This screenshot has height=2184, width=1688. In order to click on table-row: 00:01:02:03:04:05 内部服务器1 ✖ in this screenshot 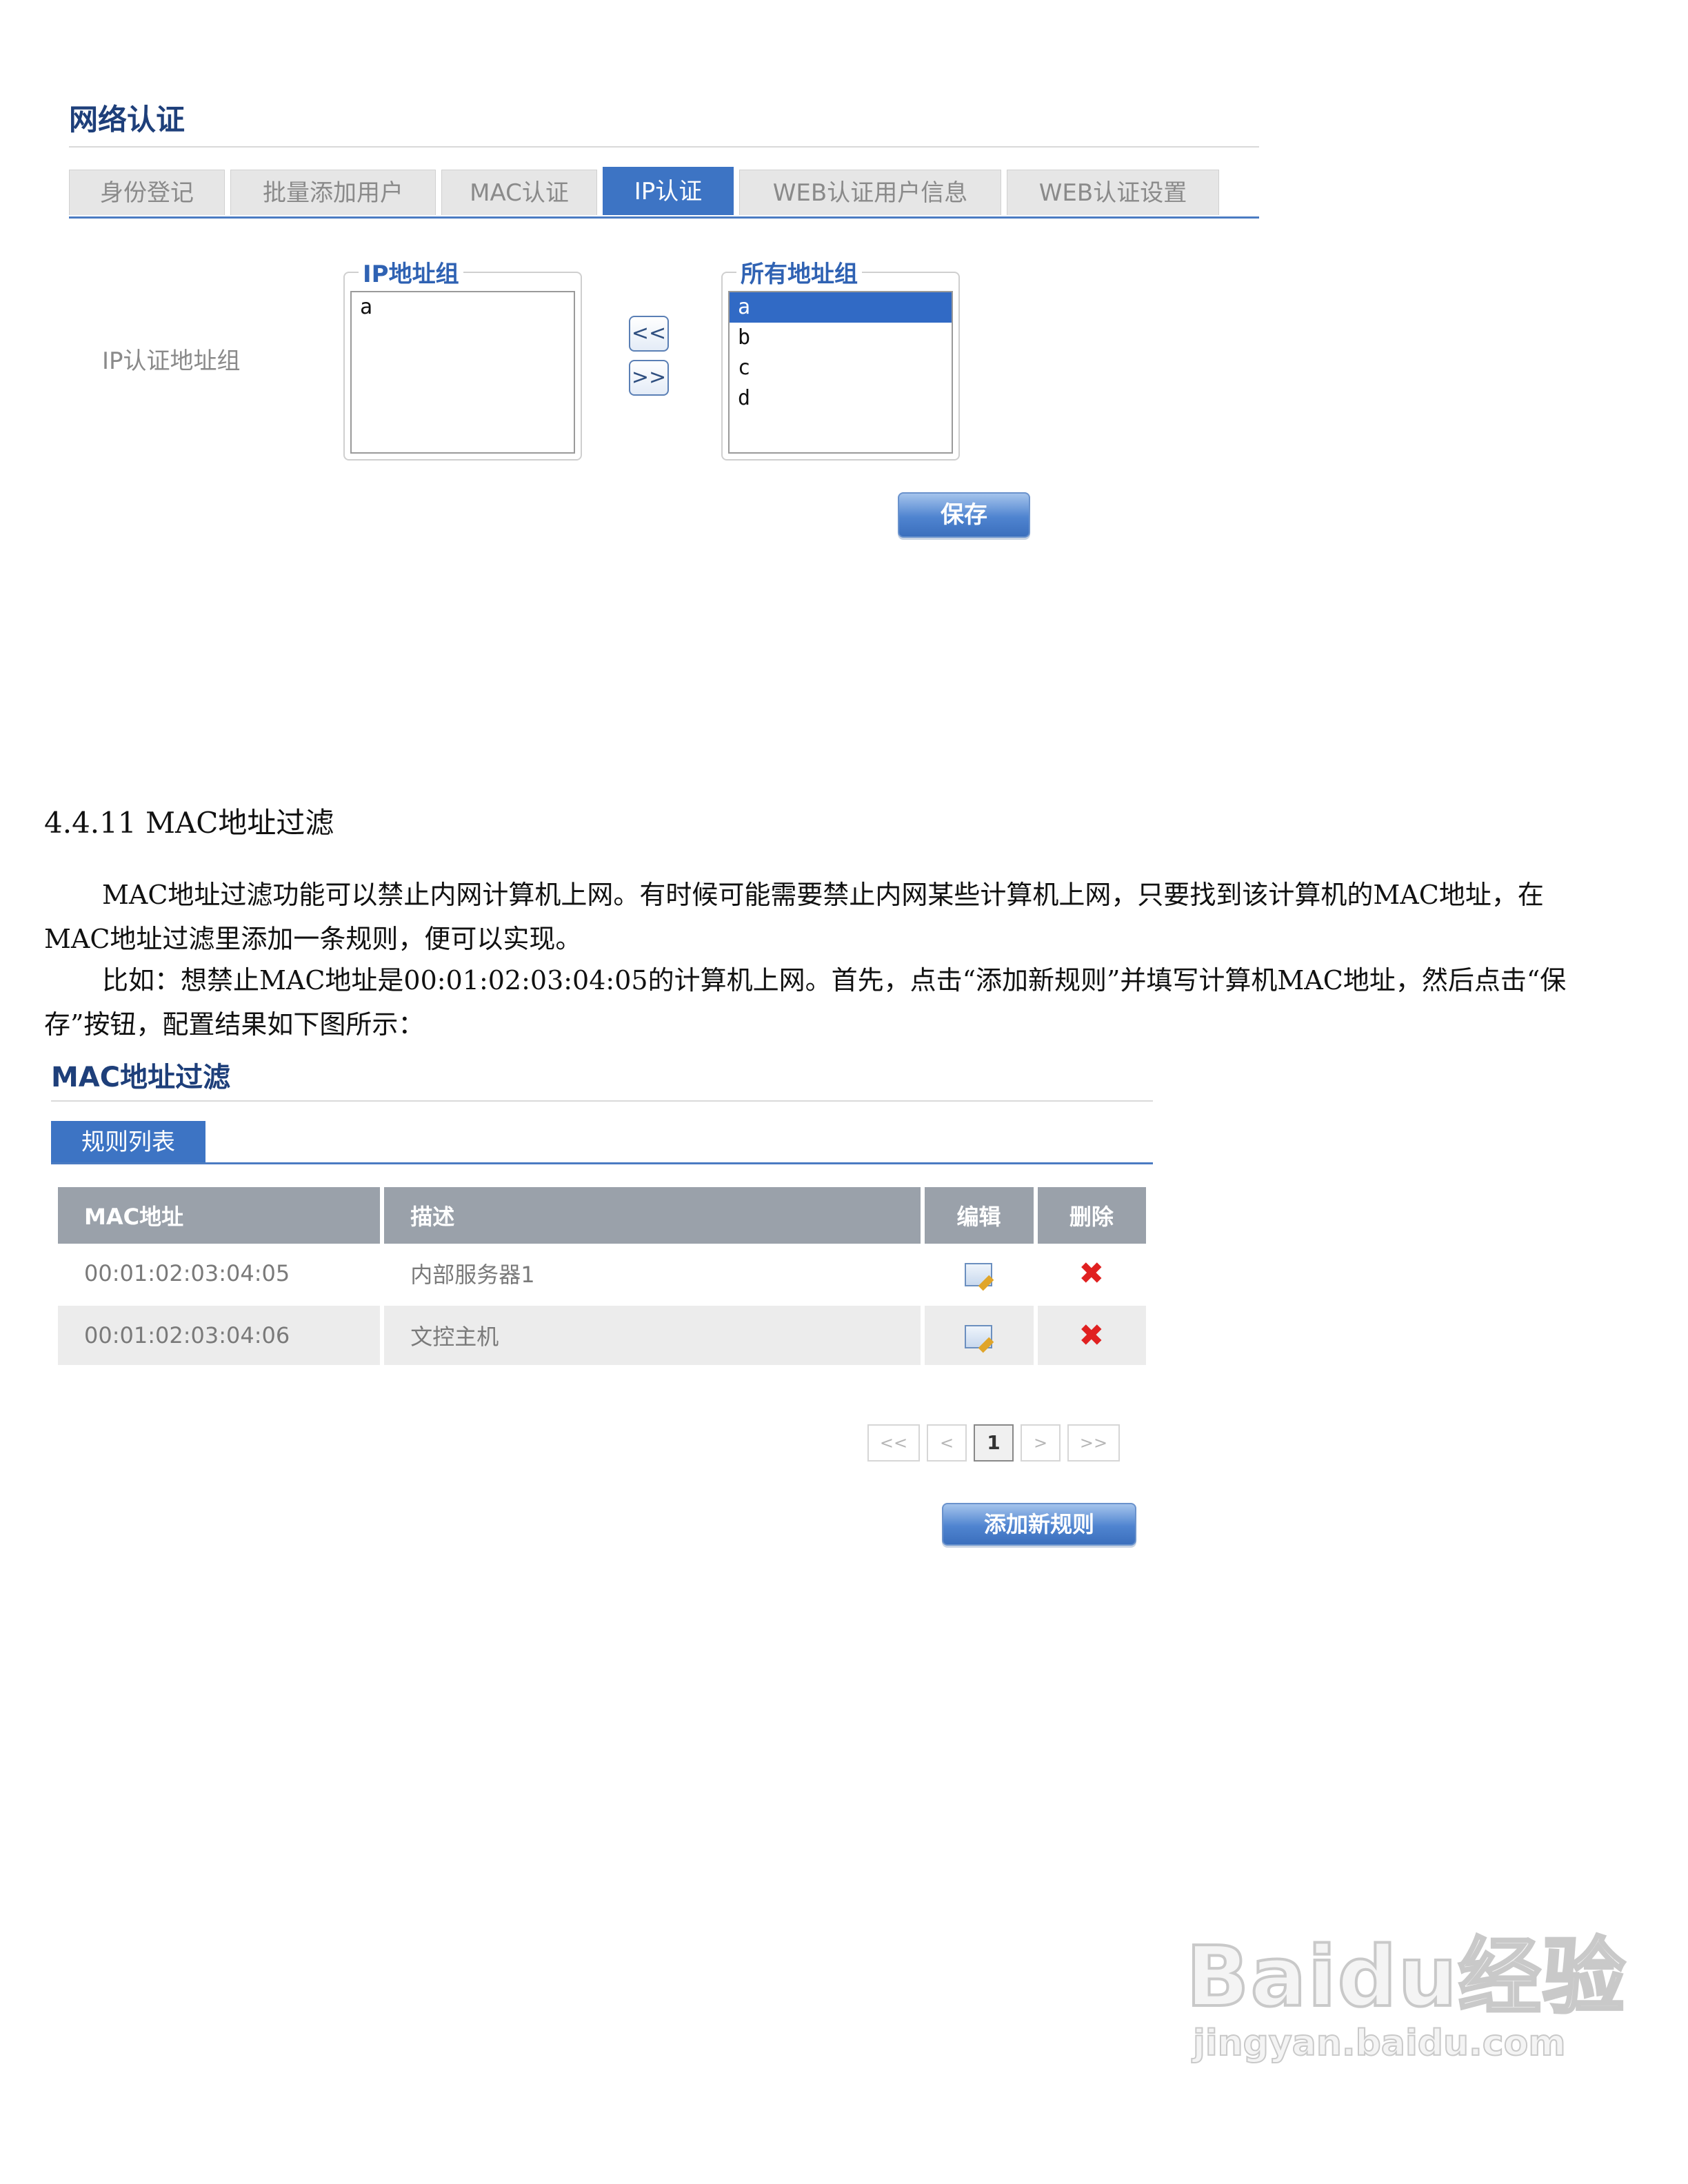, I will do `click(602, 1275)`.